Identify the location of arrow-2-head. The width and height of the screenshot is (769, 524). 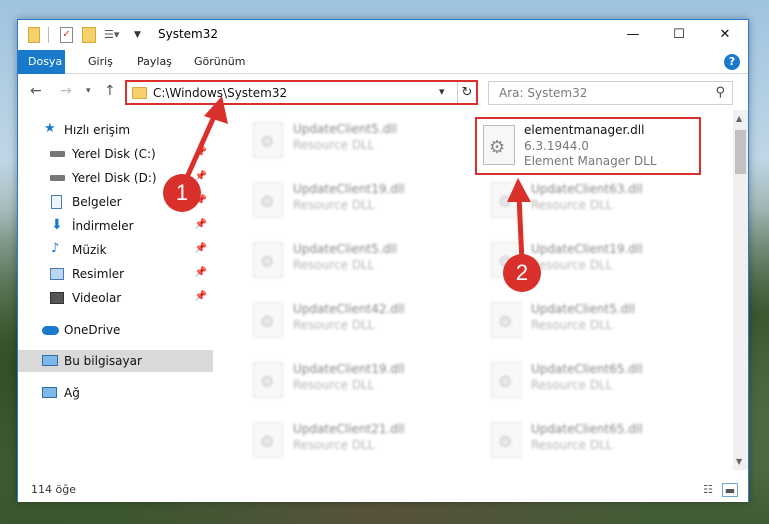
(519, 190).